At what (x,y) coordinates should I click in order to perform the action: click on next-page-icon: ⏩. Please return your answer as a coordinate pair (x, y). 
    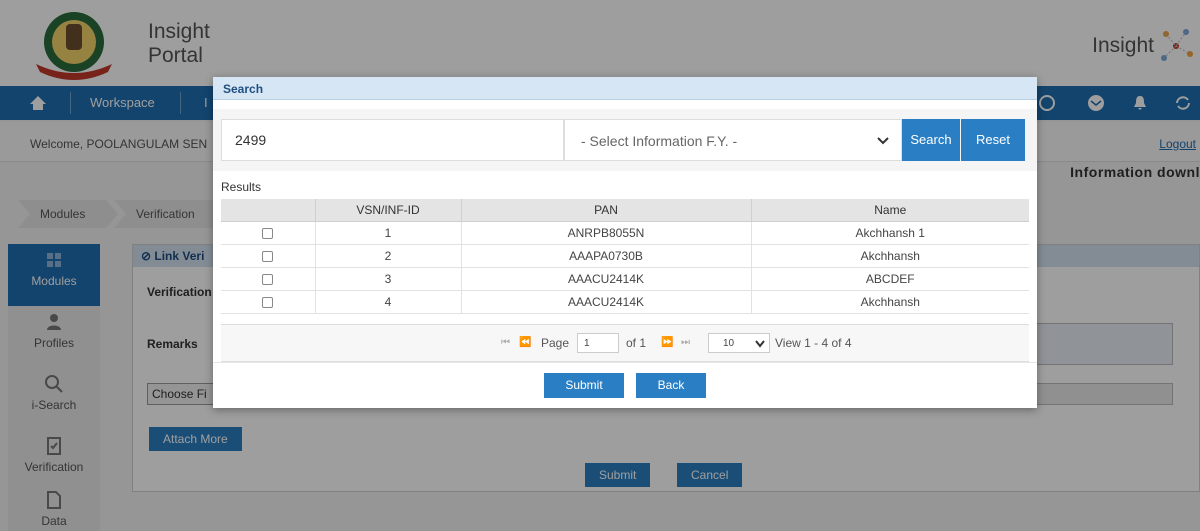
    Looking at the image, I should click on (667, 342).